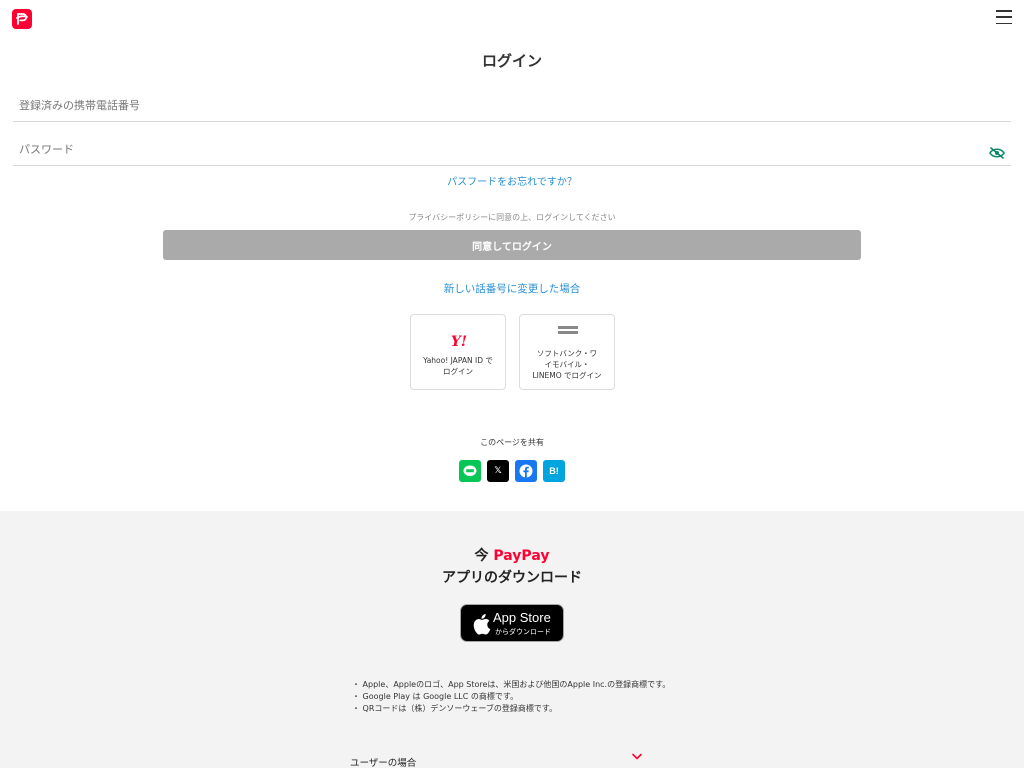 This screenshot has height=768, width=1024. Describe the element at coordinates (481, 556) in the screenshot. I see `download-prefix: 今` at that location.